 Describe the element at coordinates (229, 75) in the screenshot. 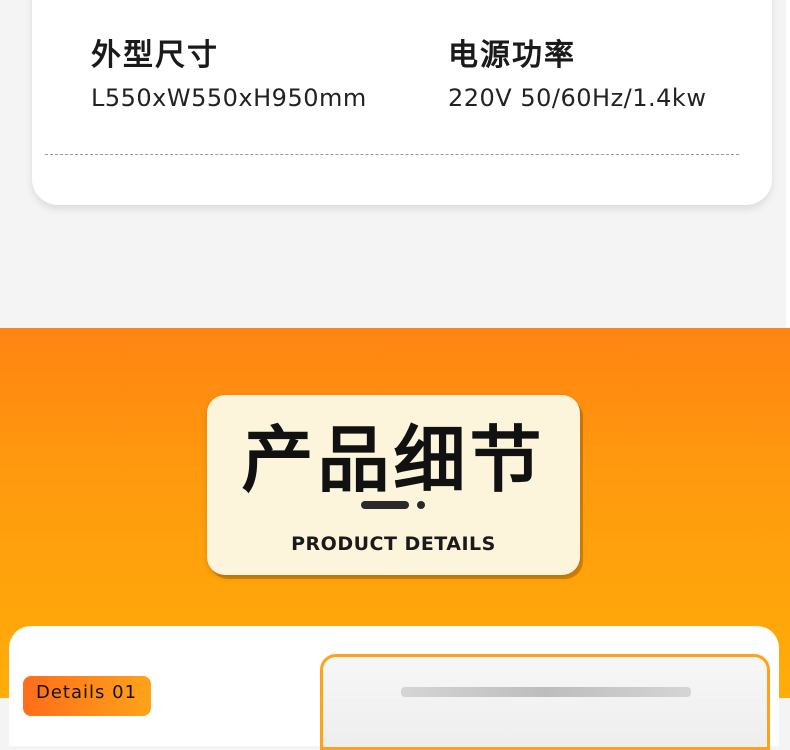

I see `spec-size: 外型尺寸 L550xW550xH950mm` at that location.